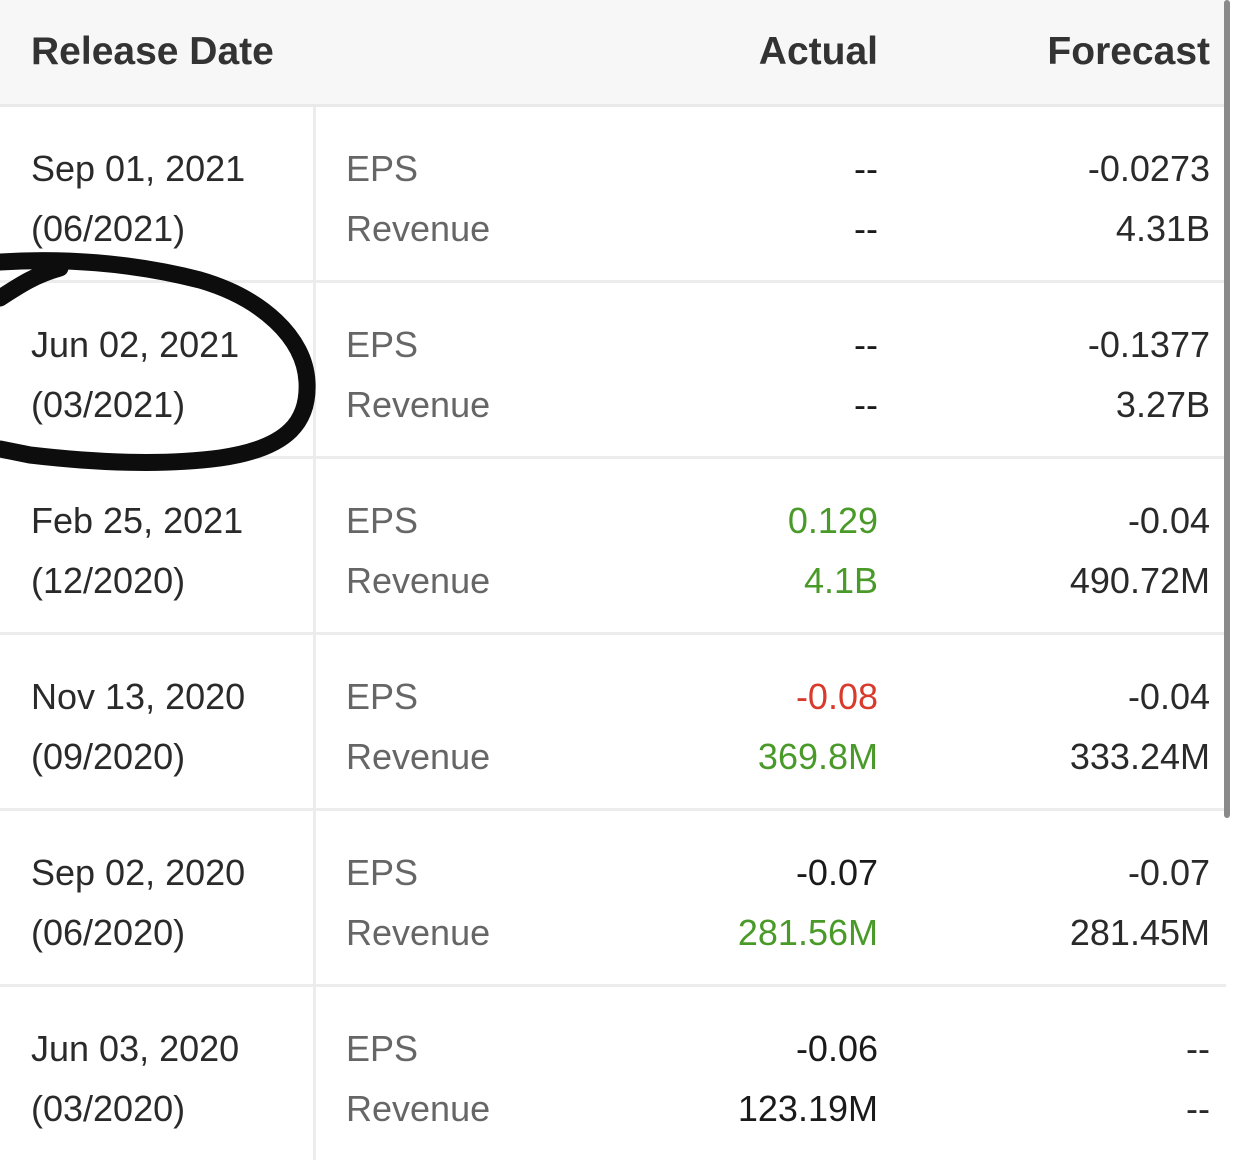 This screenshot has width=1242, height=1160. What do you see at coordinates (817, 756) in the screenshot?
I see `actual-revenue: 369.8M` at bounding box center [817, 756].